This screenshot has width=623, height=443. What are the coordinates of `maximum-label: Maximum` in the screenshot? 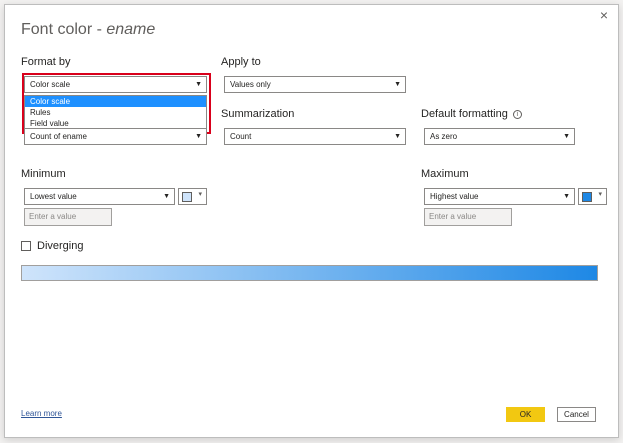 It's located at (445, 174).